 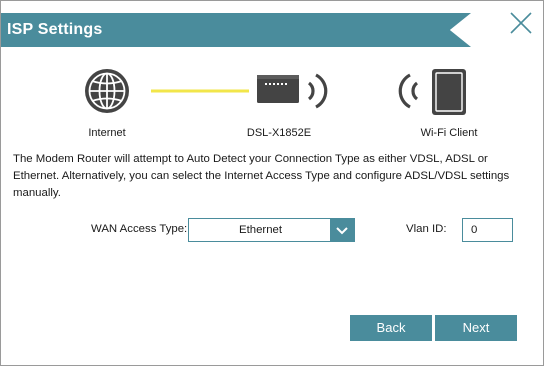 I want to click on dialog-title: ISP Settings, so click(x=55, y=29).